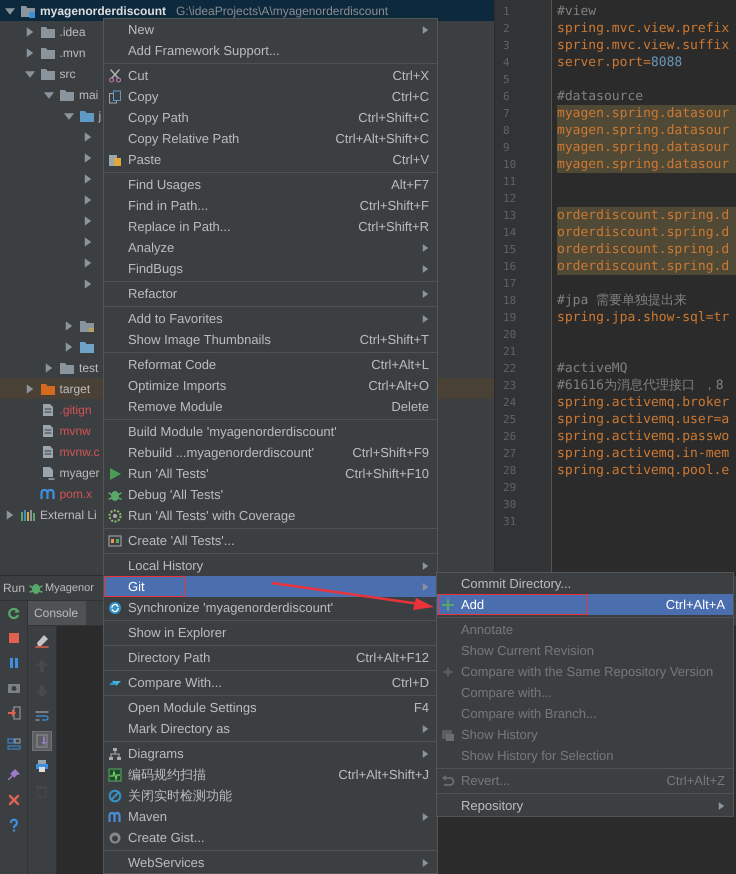 This screenshot has height=874, width=736. What do you see at coordinates (270, 293) in the screenshot?
I see `menu-item: Refactor` at bounding box center [270, 293].